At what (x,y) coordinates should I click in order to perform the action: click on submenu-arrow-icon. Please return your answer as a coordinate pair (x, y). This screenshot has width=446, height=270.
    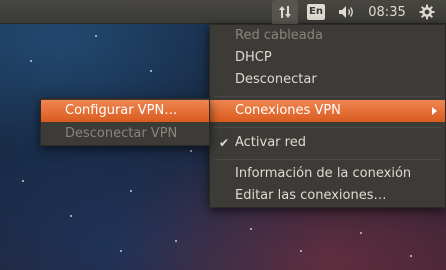
    Looking at the image, I should click on (434, 111).